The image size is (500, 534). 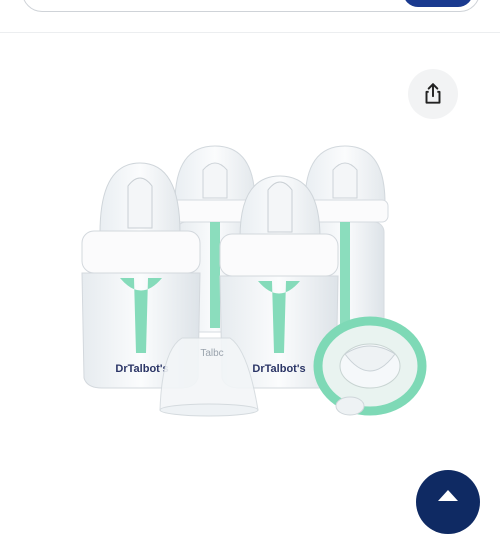 What do you see at coordinates (251, 6) in the screenshot?
I see `search-bar` at bounding box center [251, 6].